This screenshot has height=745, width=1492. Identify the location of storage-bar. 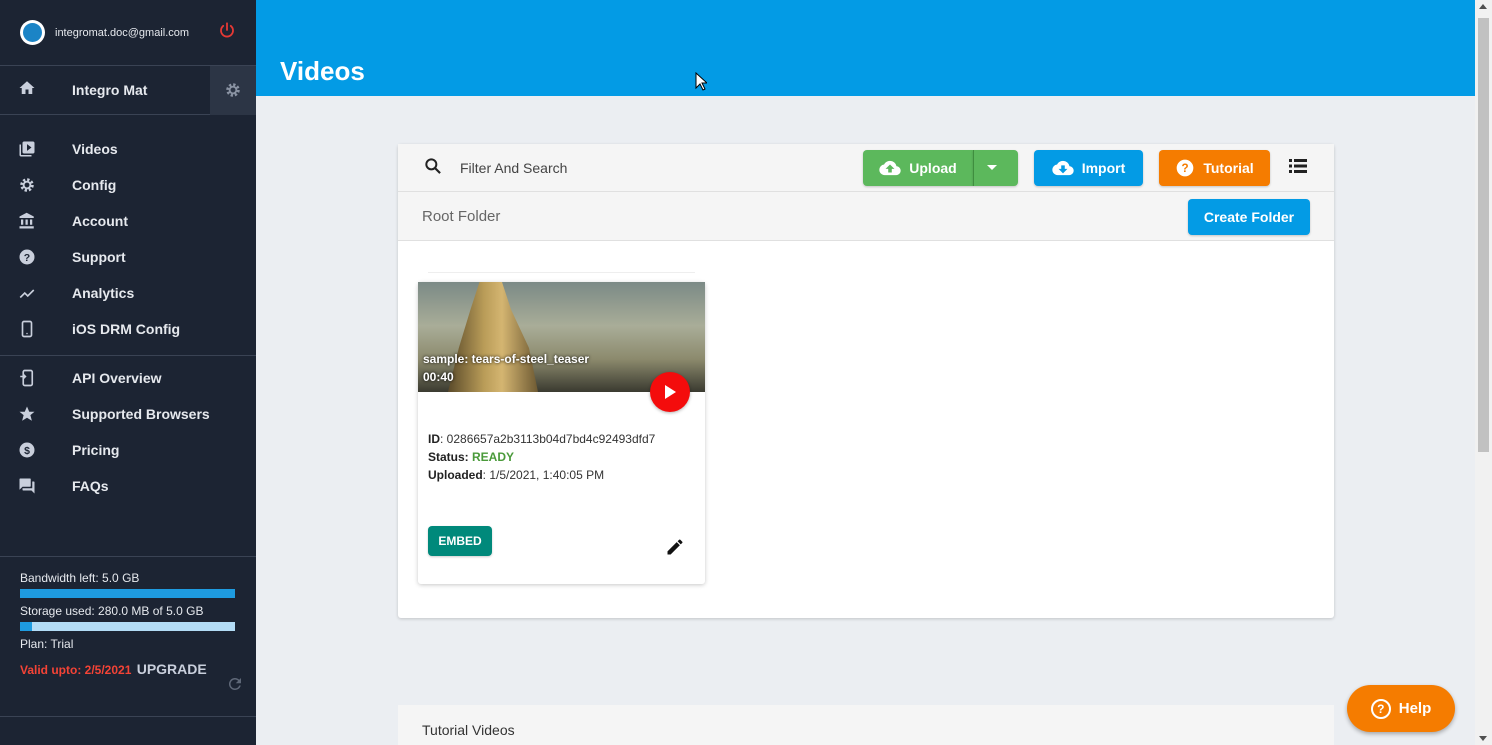
(127, 626).